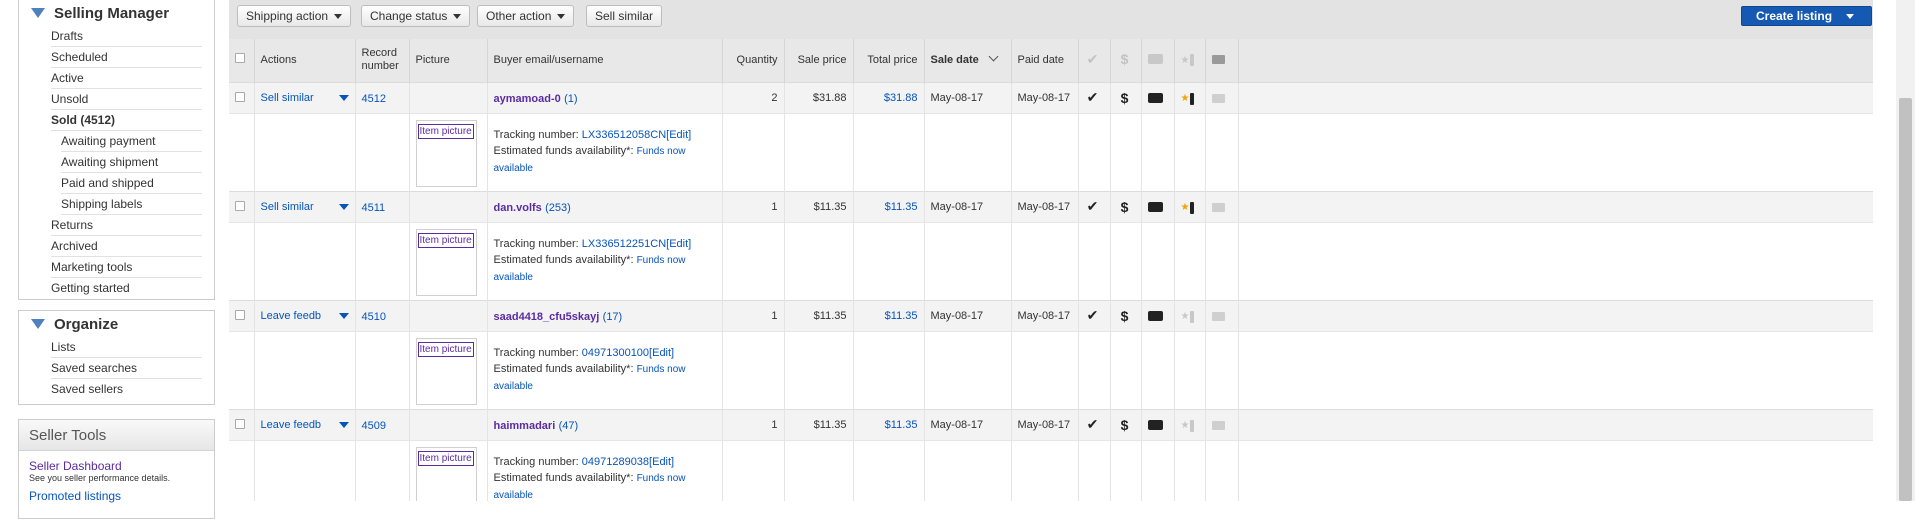 This screenshot has width=1915, height=519. Describe the element at coordinates (116, 466) in the screenshot. I see `seller-dashboard-link: Seller Dashboard` at that location.